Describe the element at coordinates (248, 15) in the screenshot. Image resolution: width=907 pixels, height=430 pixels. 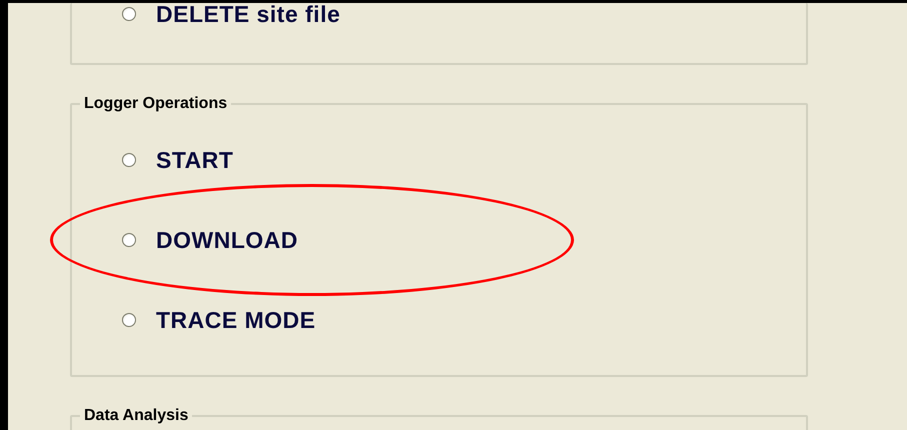
I see `option-label: DELETE site file` at that location.